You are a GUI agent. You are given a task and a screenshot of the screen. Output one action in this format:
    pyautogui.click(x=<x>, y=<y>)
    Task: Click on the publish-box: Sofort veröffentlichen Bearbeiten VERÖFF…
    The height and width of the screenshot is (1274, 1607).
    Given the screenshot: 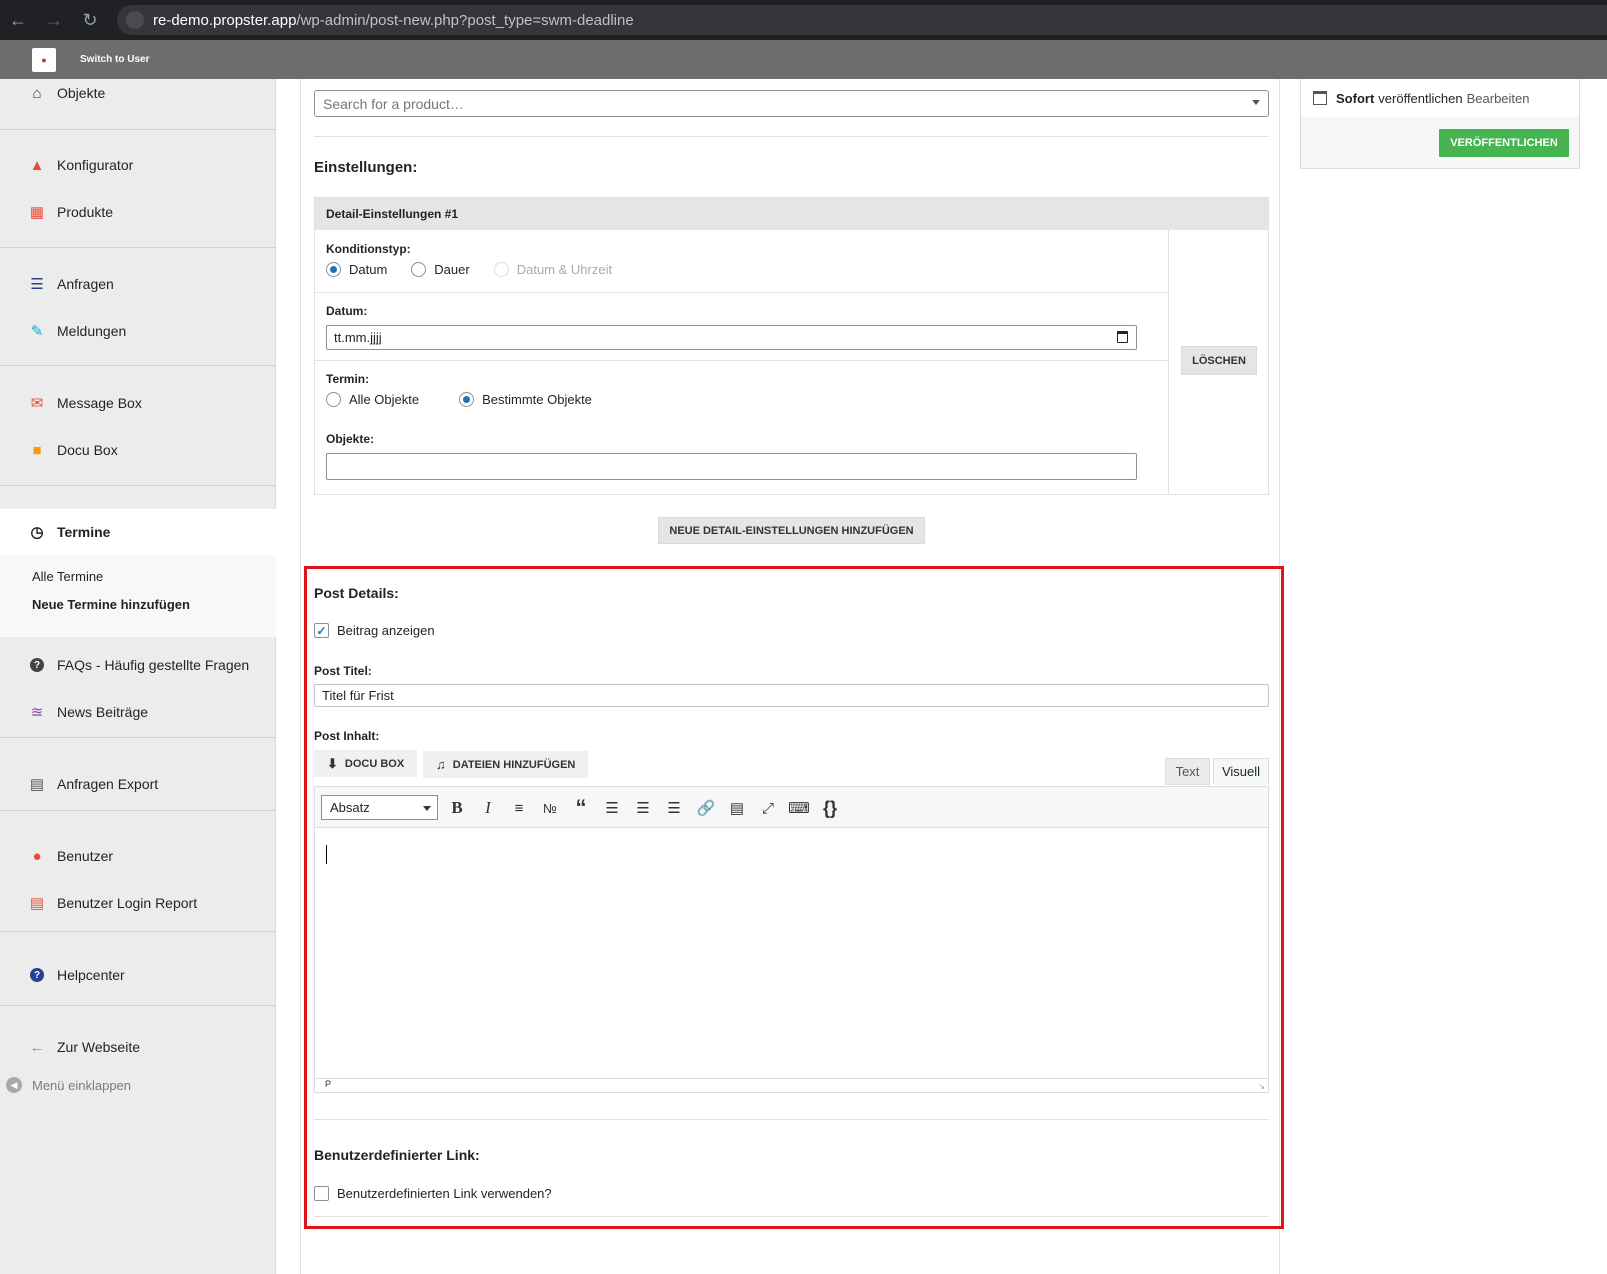 What is the action you would take?
    pyautogui.click(x=1440, y=124)
    